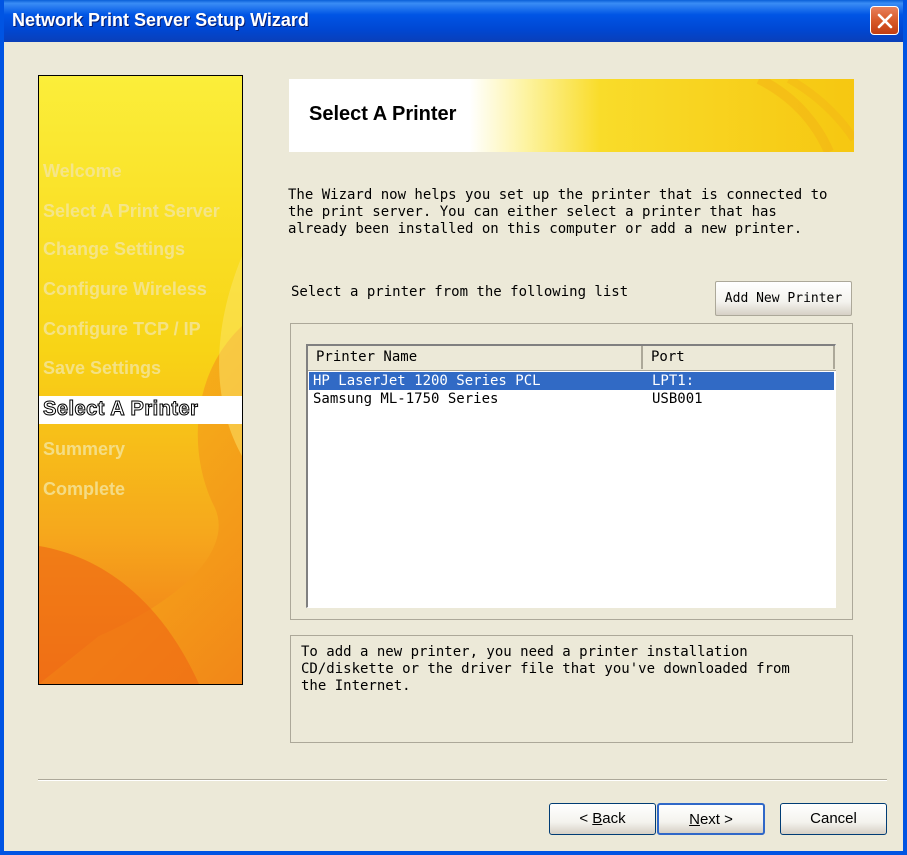  I want to click on sidebar-item-change-settings: Change Settings, so click(114, 249).